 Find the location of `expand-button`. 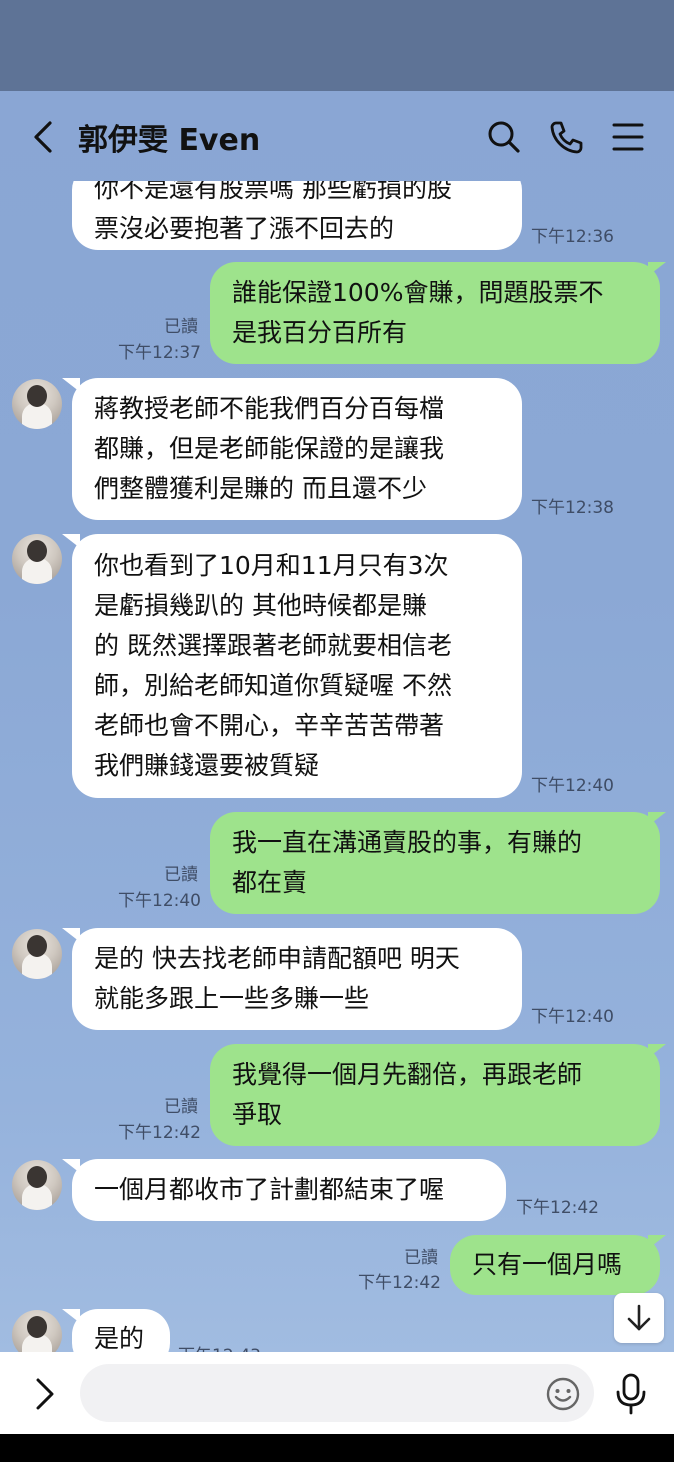

expand-button is located at coordinates (44, 1394).